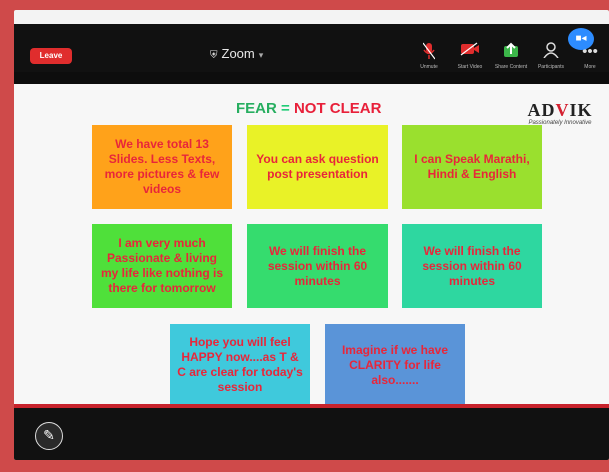 The width and height of the screenshot is (609, 472). I want to click on start-video-label: Start Video, so click(470, 67).